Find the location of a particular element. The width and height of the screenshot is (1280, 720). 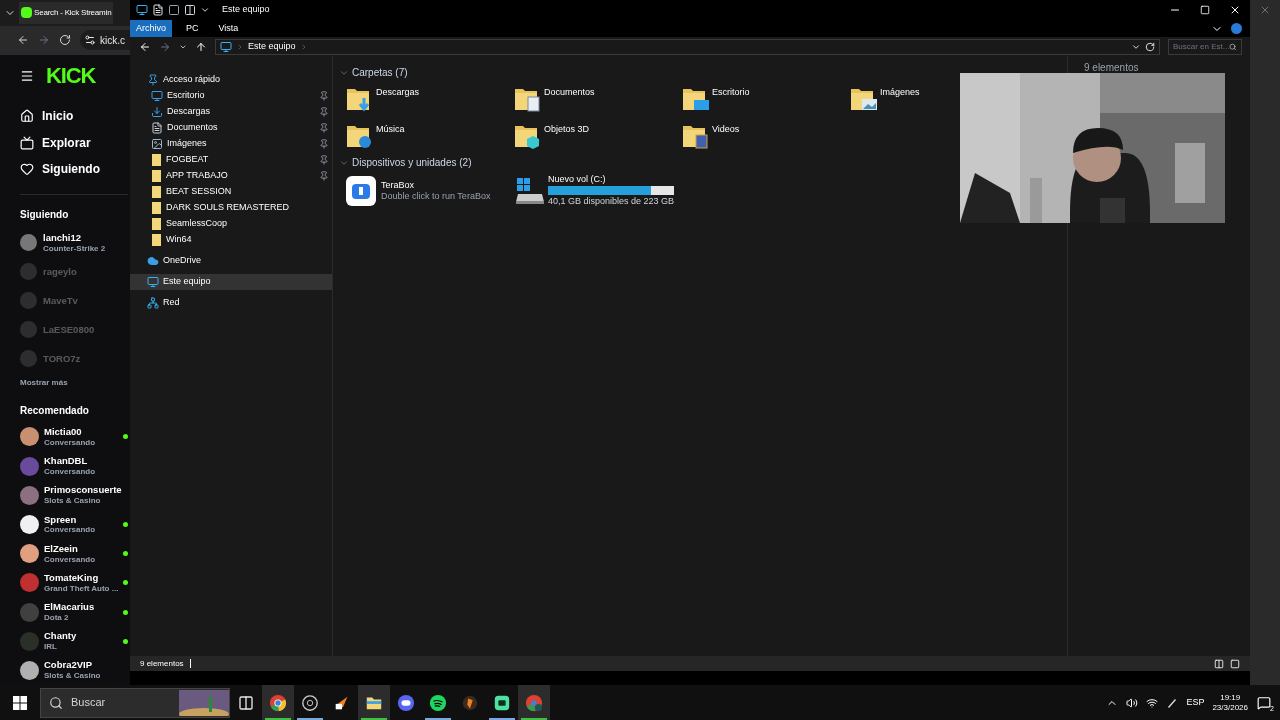

language-indicator: ESP is located at coordinates (1195, 702).